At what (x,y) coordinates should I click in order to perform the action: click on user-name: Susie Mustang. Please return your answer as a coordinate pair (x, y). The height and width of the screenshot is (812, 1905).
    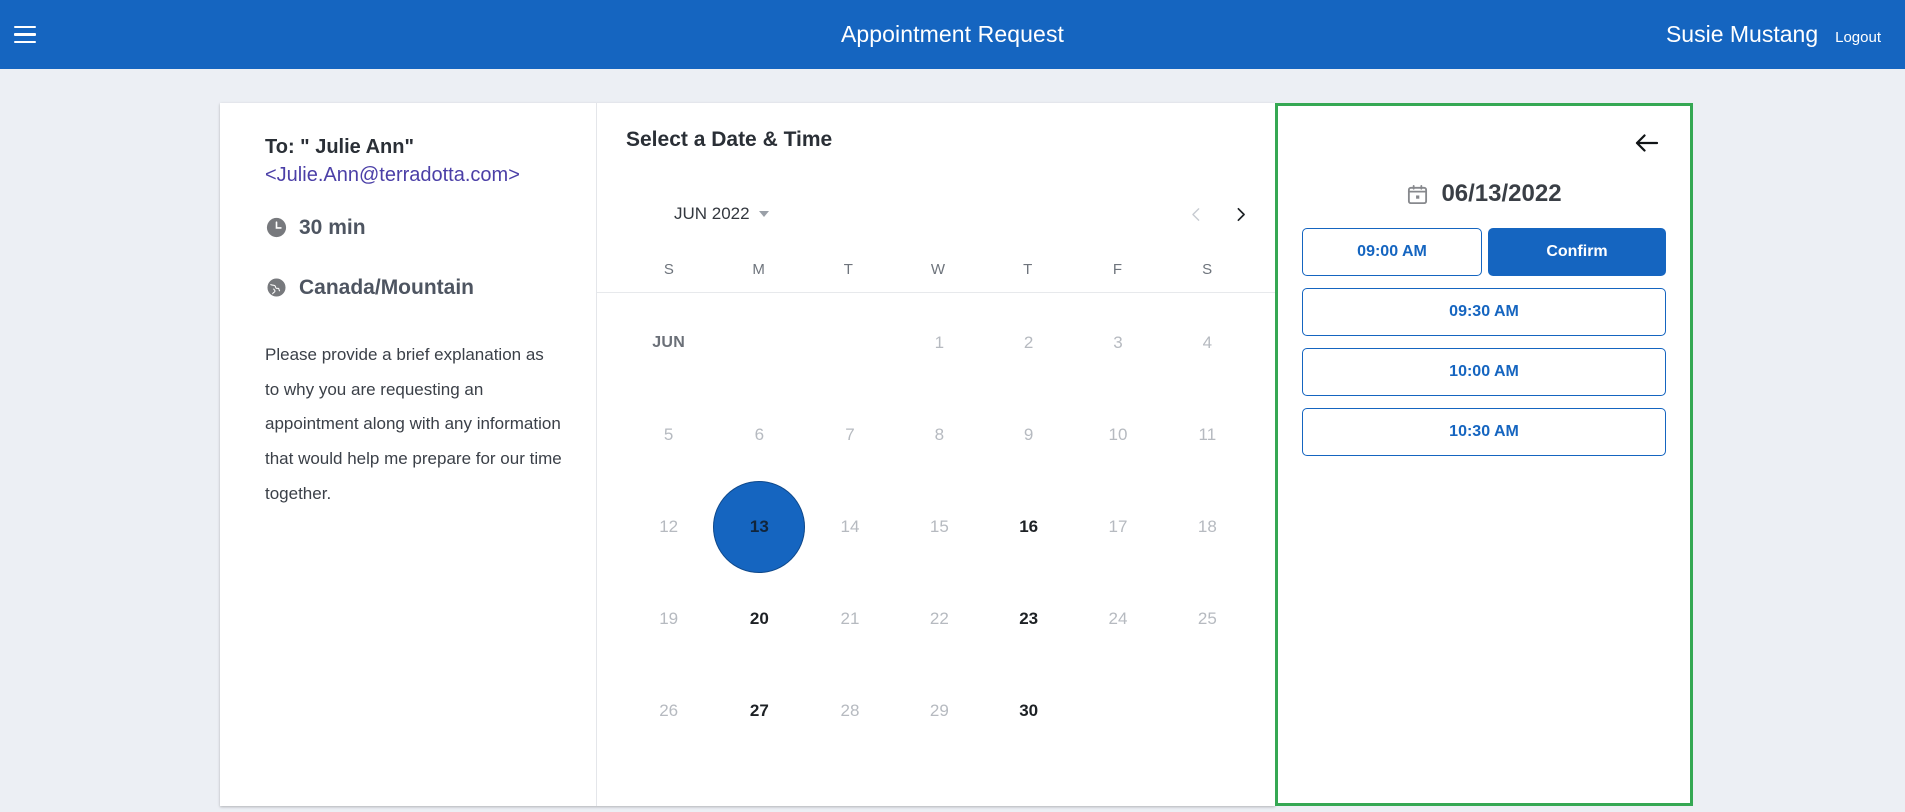
    Looking at the image, I should click on (1742, 34).